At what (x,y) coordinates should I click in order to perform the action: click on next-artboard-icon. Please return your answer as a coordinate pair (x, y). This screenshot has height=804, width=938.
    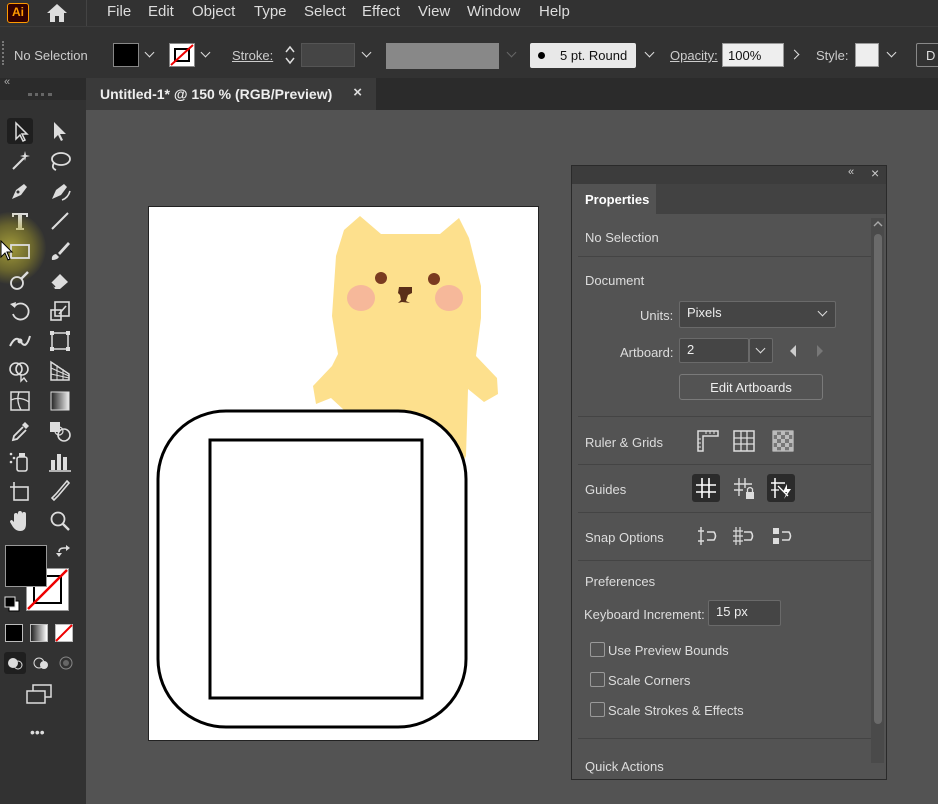
    Looking at the image, I should click on (820, 351).